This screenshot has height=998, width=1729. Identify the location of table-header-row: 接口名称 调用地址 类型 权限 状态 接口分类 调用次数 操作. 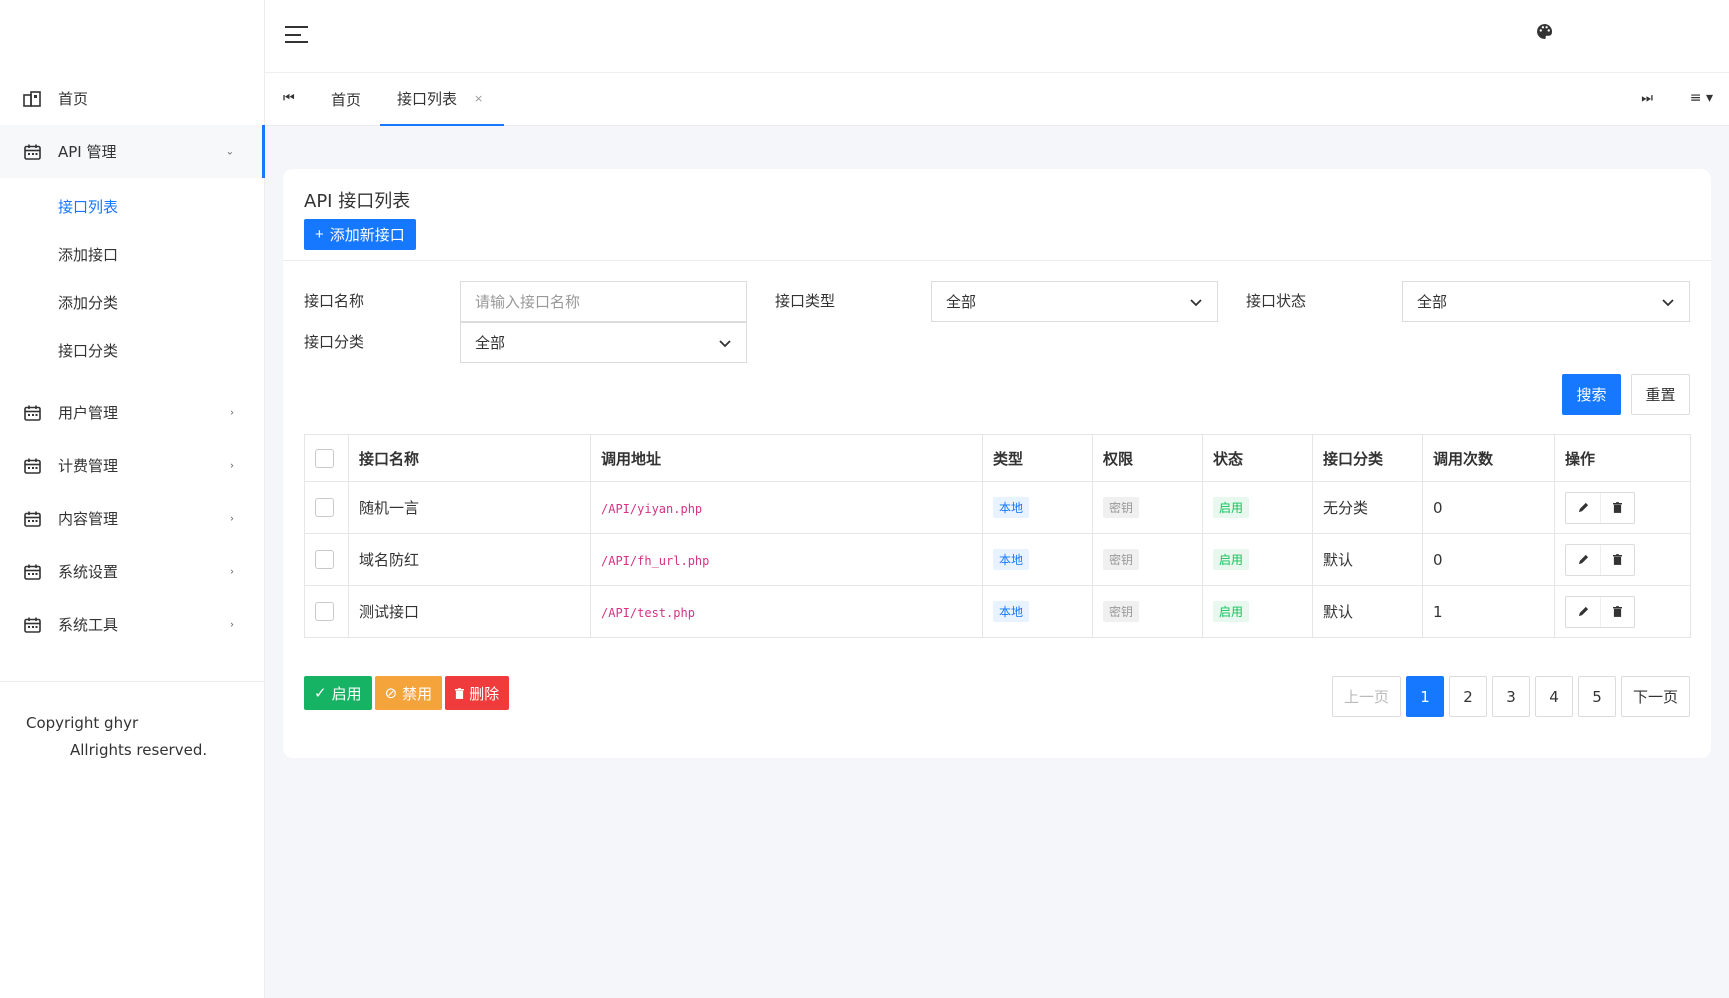
(997, 458).